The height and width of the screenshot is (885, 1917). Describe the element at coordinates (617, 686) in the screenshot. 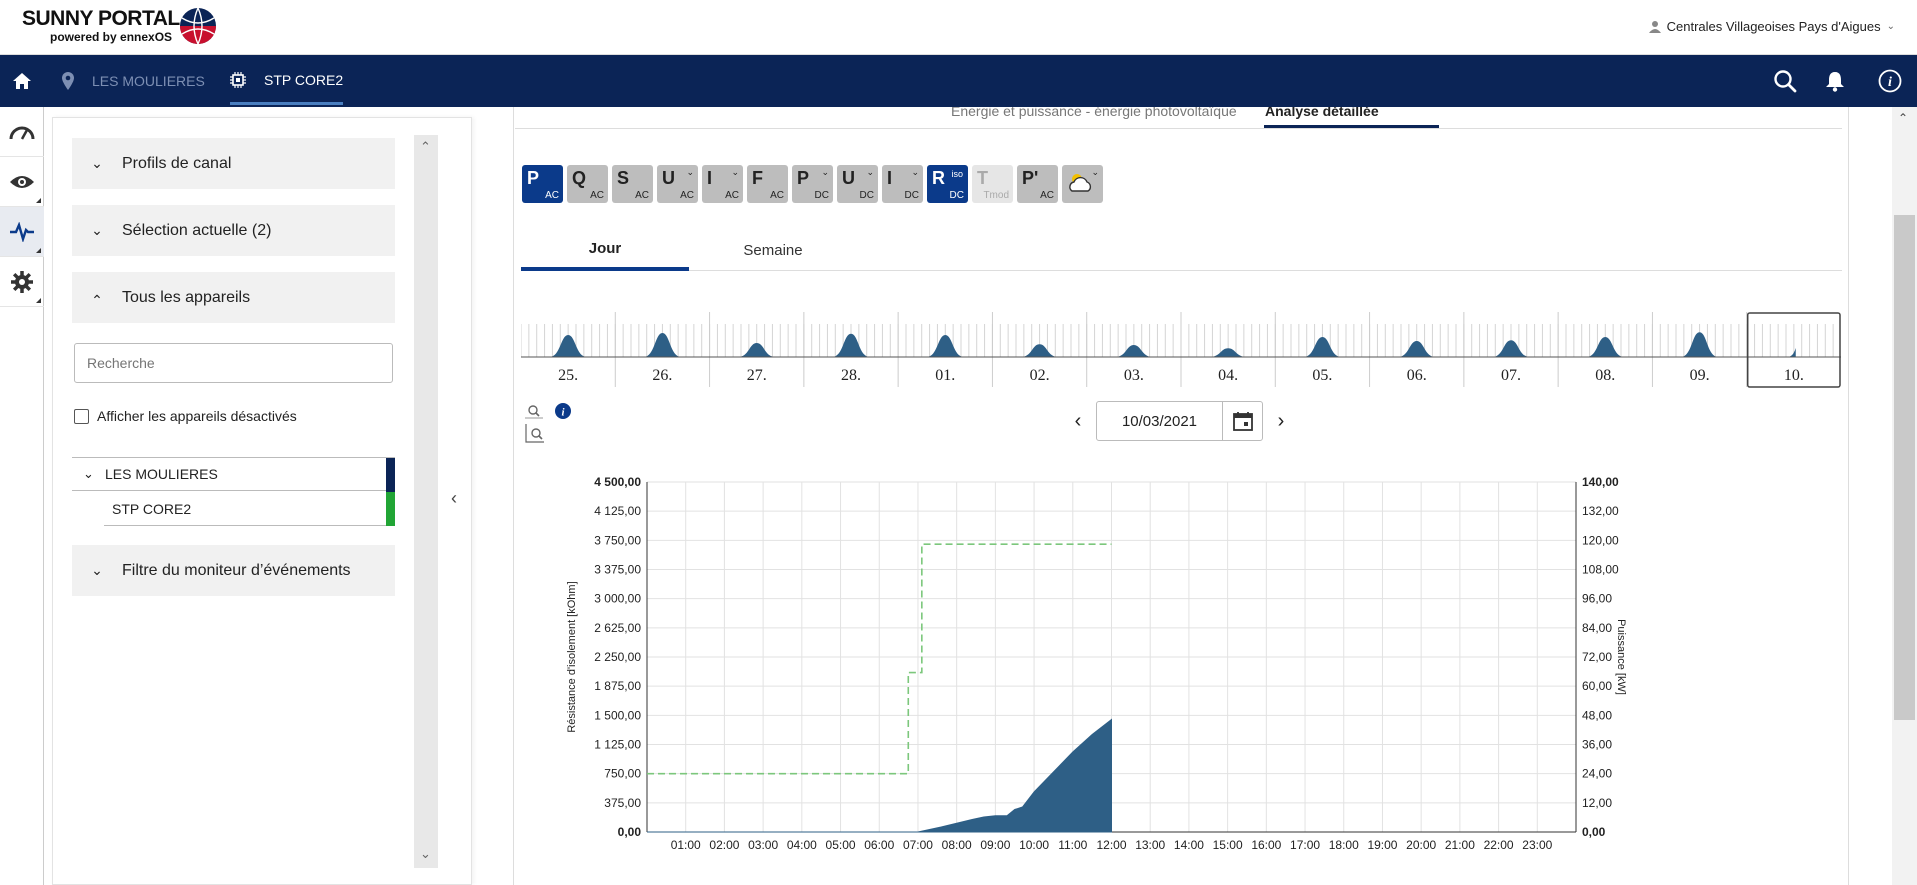

I see `y-left-tick-label: 1 875,00` at that location.